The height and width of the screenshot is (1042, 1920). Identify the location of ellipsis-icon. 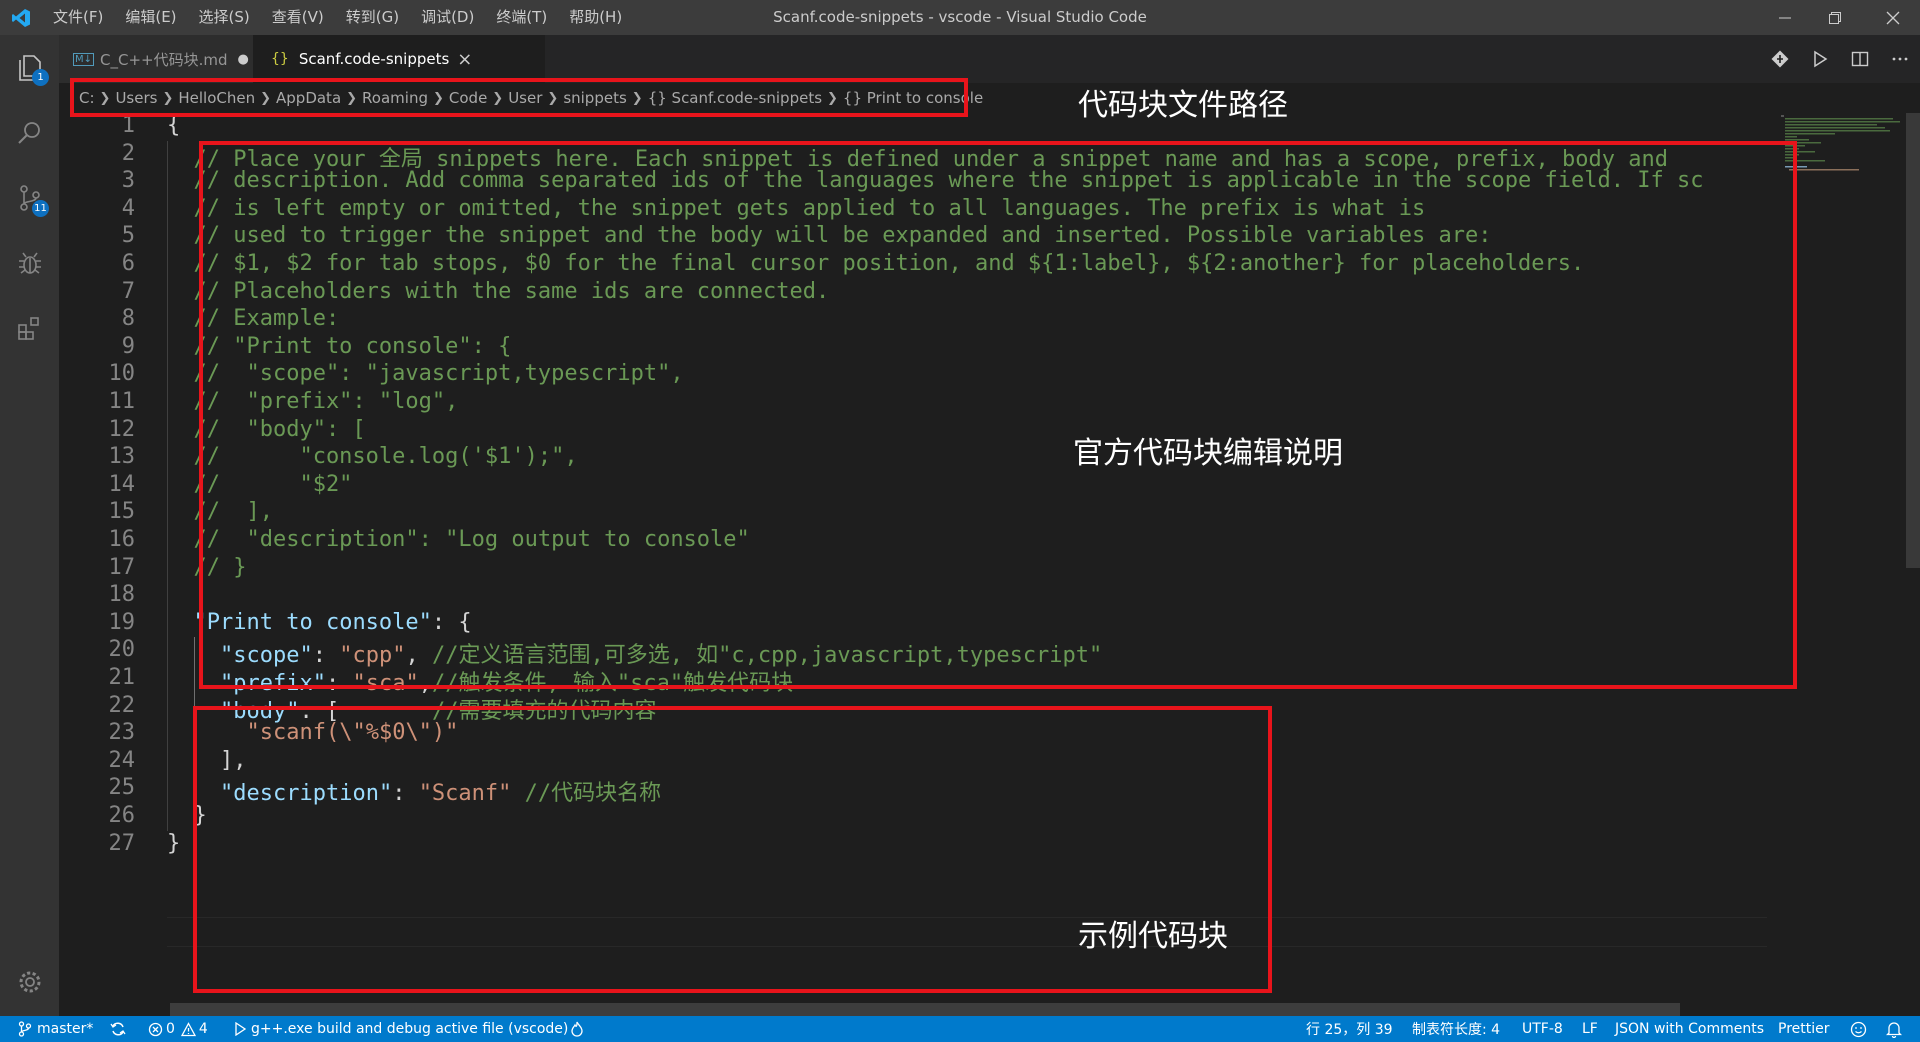
(1900, 59).